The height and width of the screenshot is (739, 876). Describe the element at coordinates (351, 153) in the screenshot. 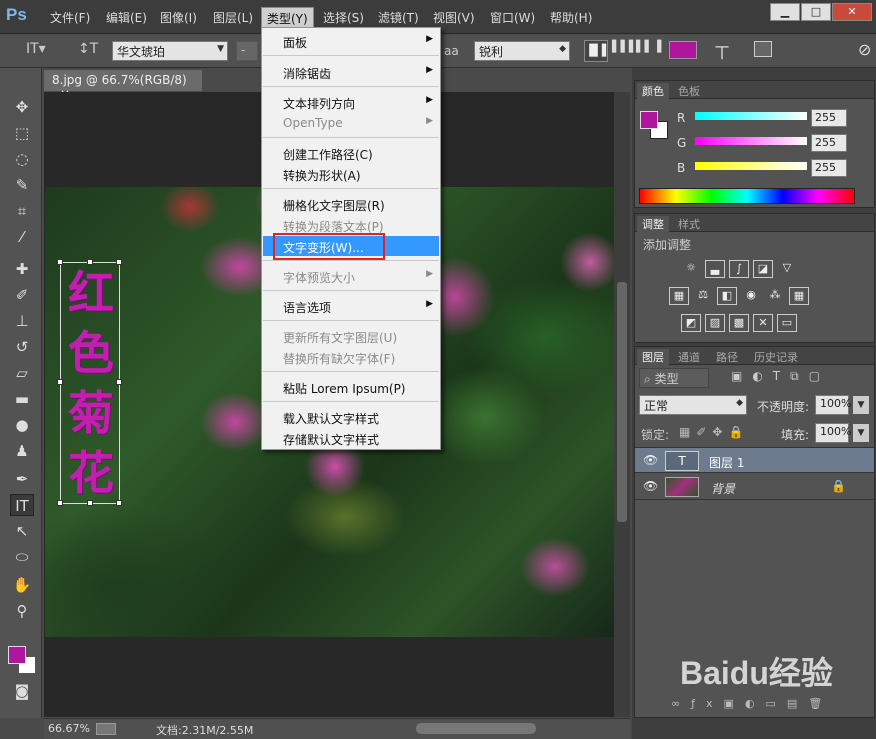

I see `menu-item-create-path: 创建工作路径(C)` at that location.